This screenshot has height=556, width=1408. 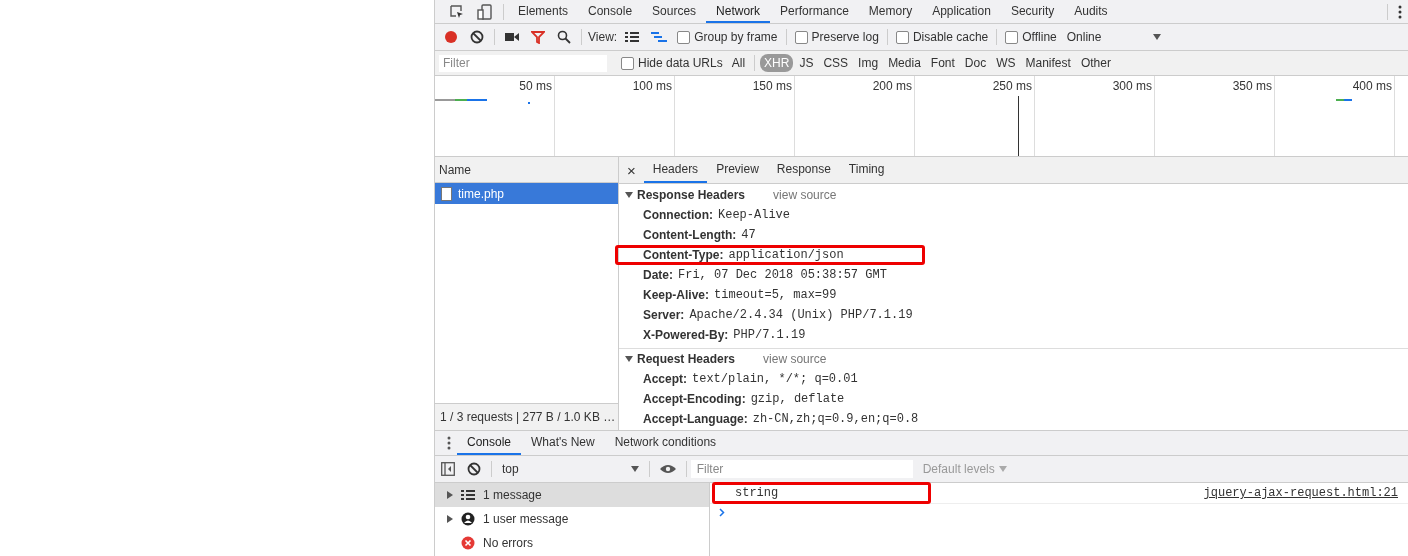 What do you see at coordinates (1114, 37) in the screenshot?
I see `throttling-dropdown: Online` at bounding box center [1114, 37].